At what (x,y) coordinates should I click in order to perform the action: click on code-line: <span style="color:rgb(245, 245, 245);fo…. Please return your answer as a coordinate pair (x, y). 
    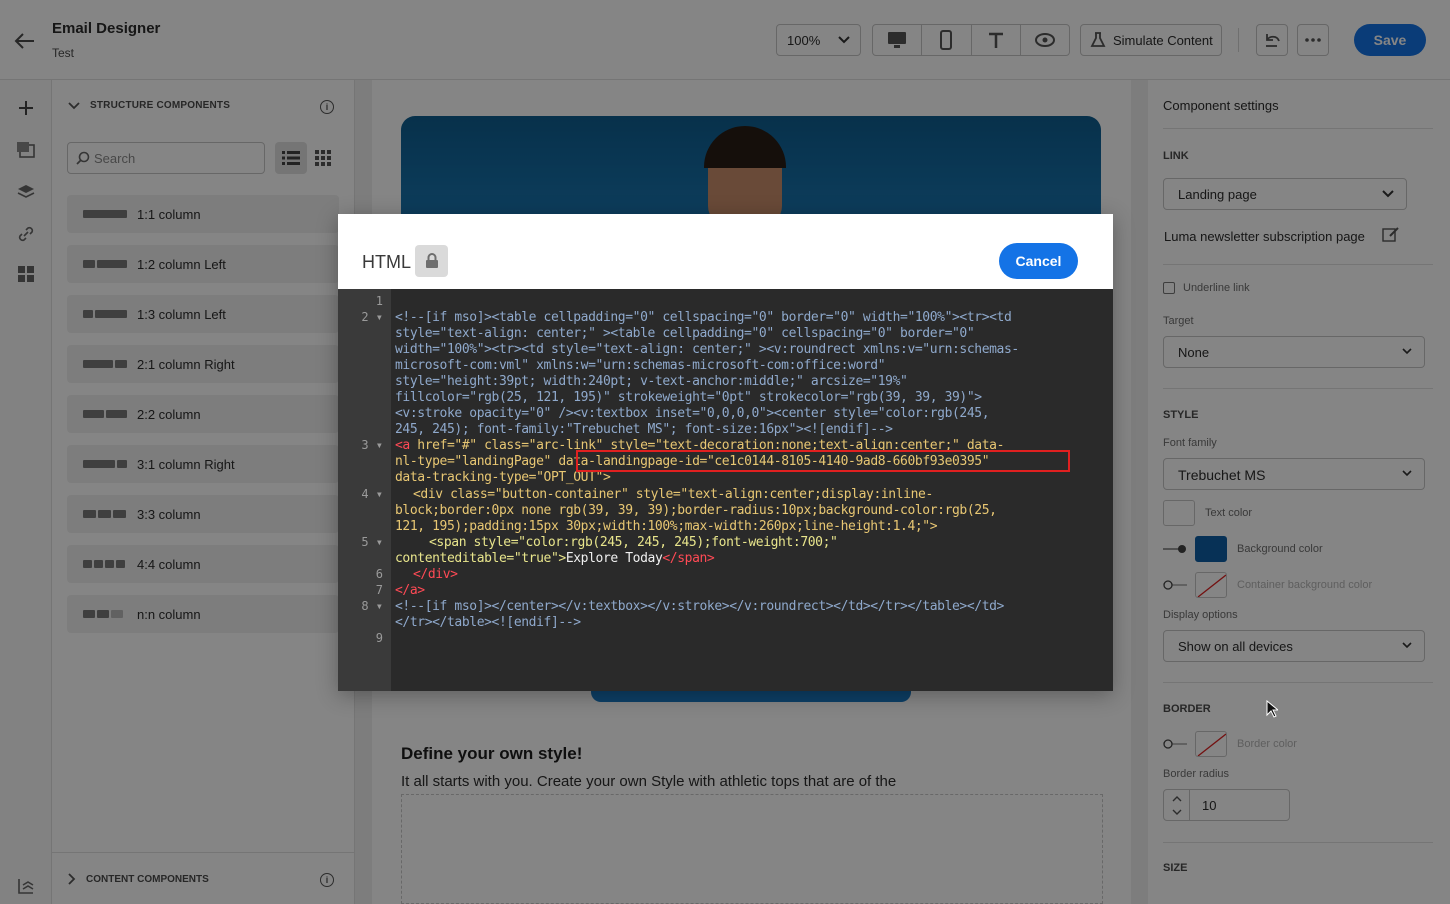
    Looking at the image, I should click on (633, 542).